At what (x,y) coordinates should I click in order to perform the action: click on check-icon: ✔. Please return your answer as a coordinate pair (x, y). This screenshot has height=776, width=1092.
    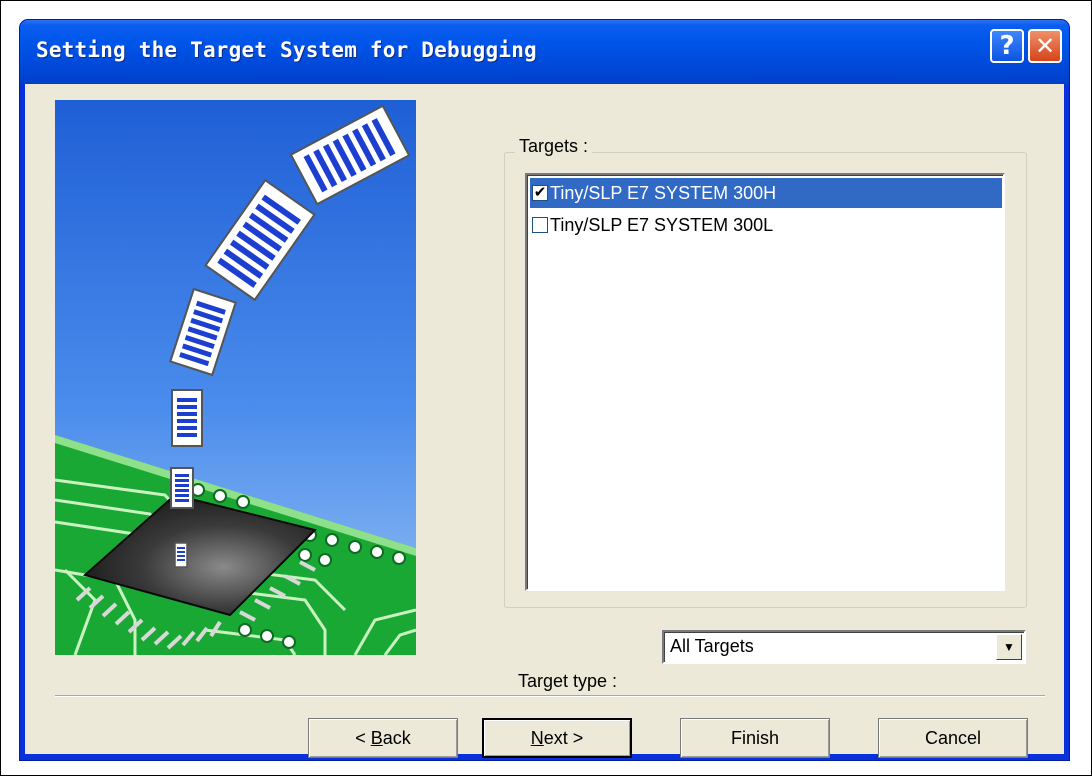
    Looking at the image, I should click on (540, 193).